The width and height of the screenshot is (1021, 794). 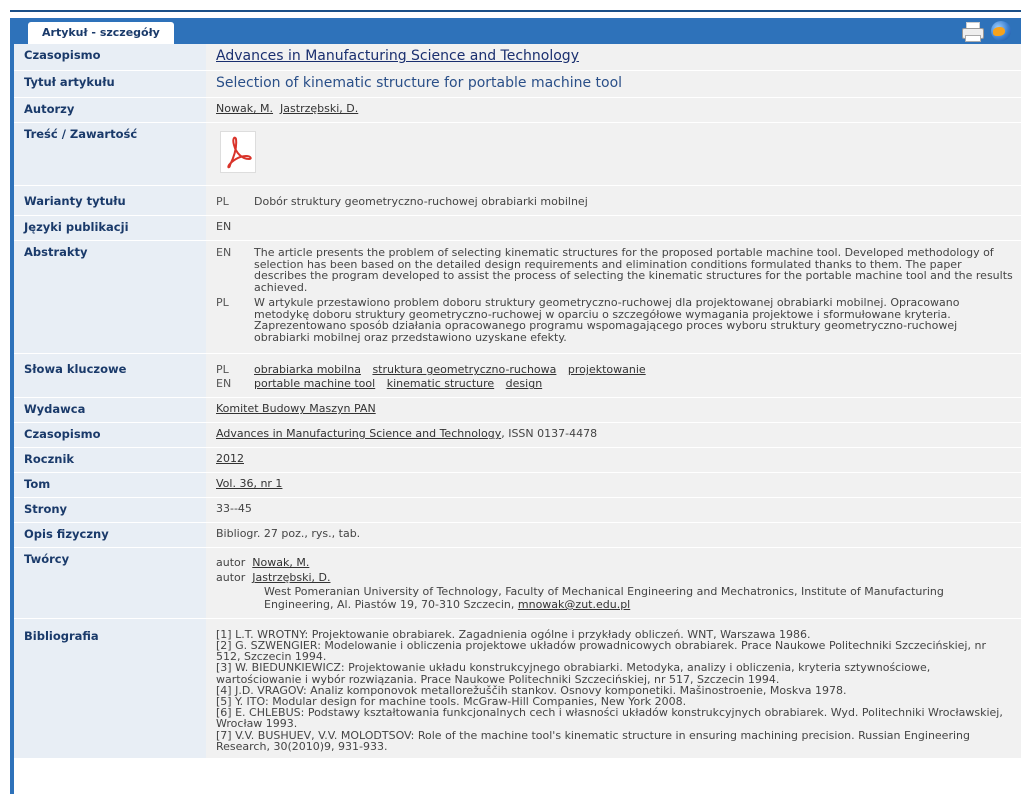 What do you see at coordinates (296, 408) in the screenshot?
I see `publisher-link: Komitet Budowy Maszyn PAN` at bounding box center [296, 408].